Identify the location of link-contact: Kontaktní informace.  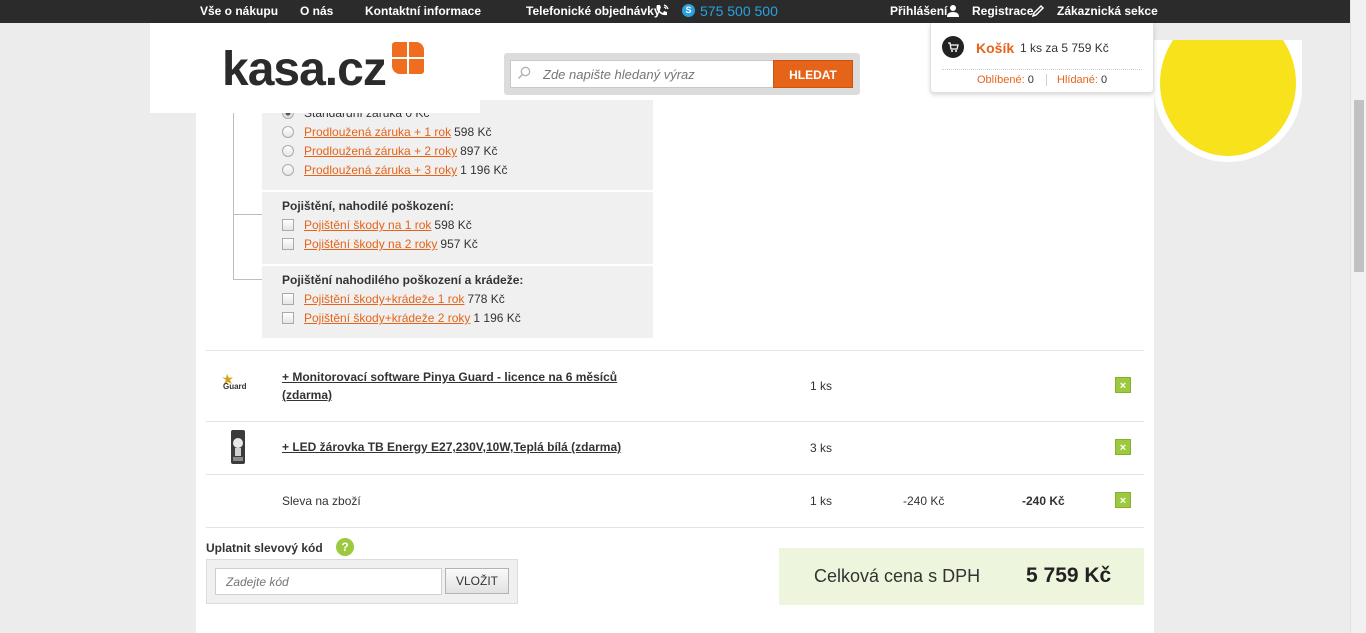
(423, 11).